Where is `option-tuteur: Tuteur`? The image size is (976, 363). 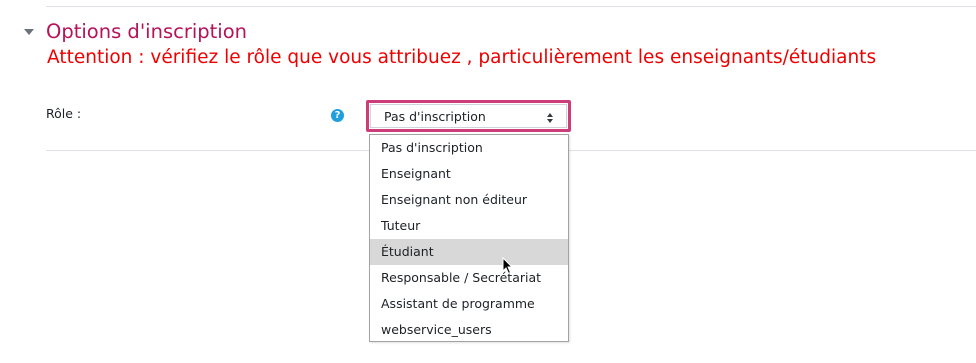 option-tuteur: Tuteur is located at coordinates (469, 226).